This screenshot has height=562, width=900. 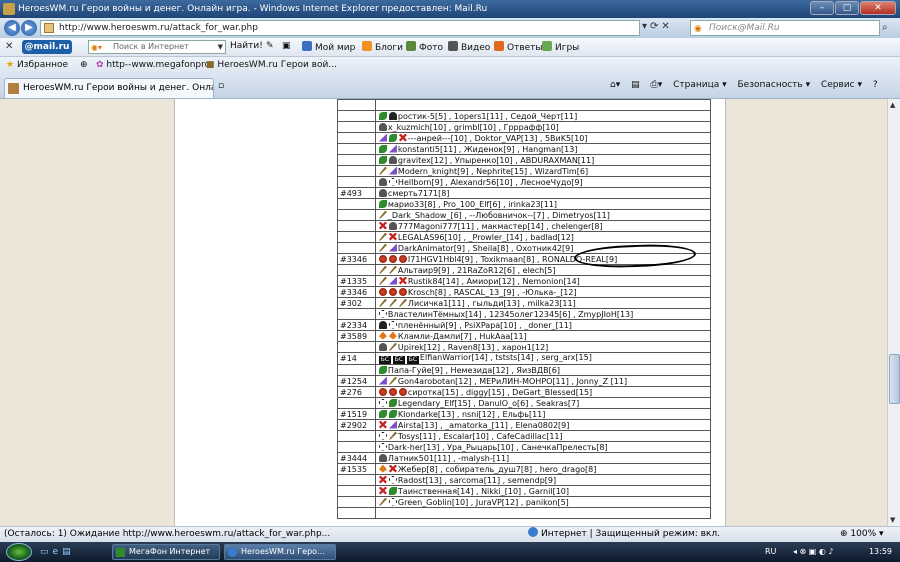 What do you see at coordinates (518, 47) in the screenshot?
I see `mailbar-item-answers: Ответы` at bounding box center [518, 47].